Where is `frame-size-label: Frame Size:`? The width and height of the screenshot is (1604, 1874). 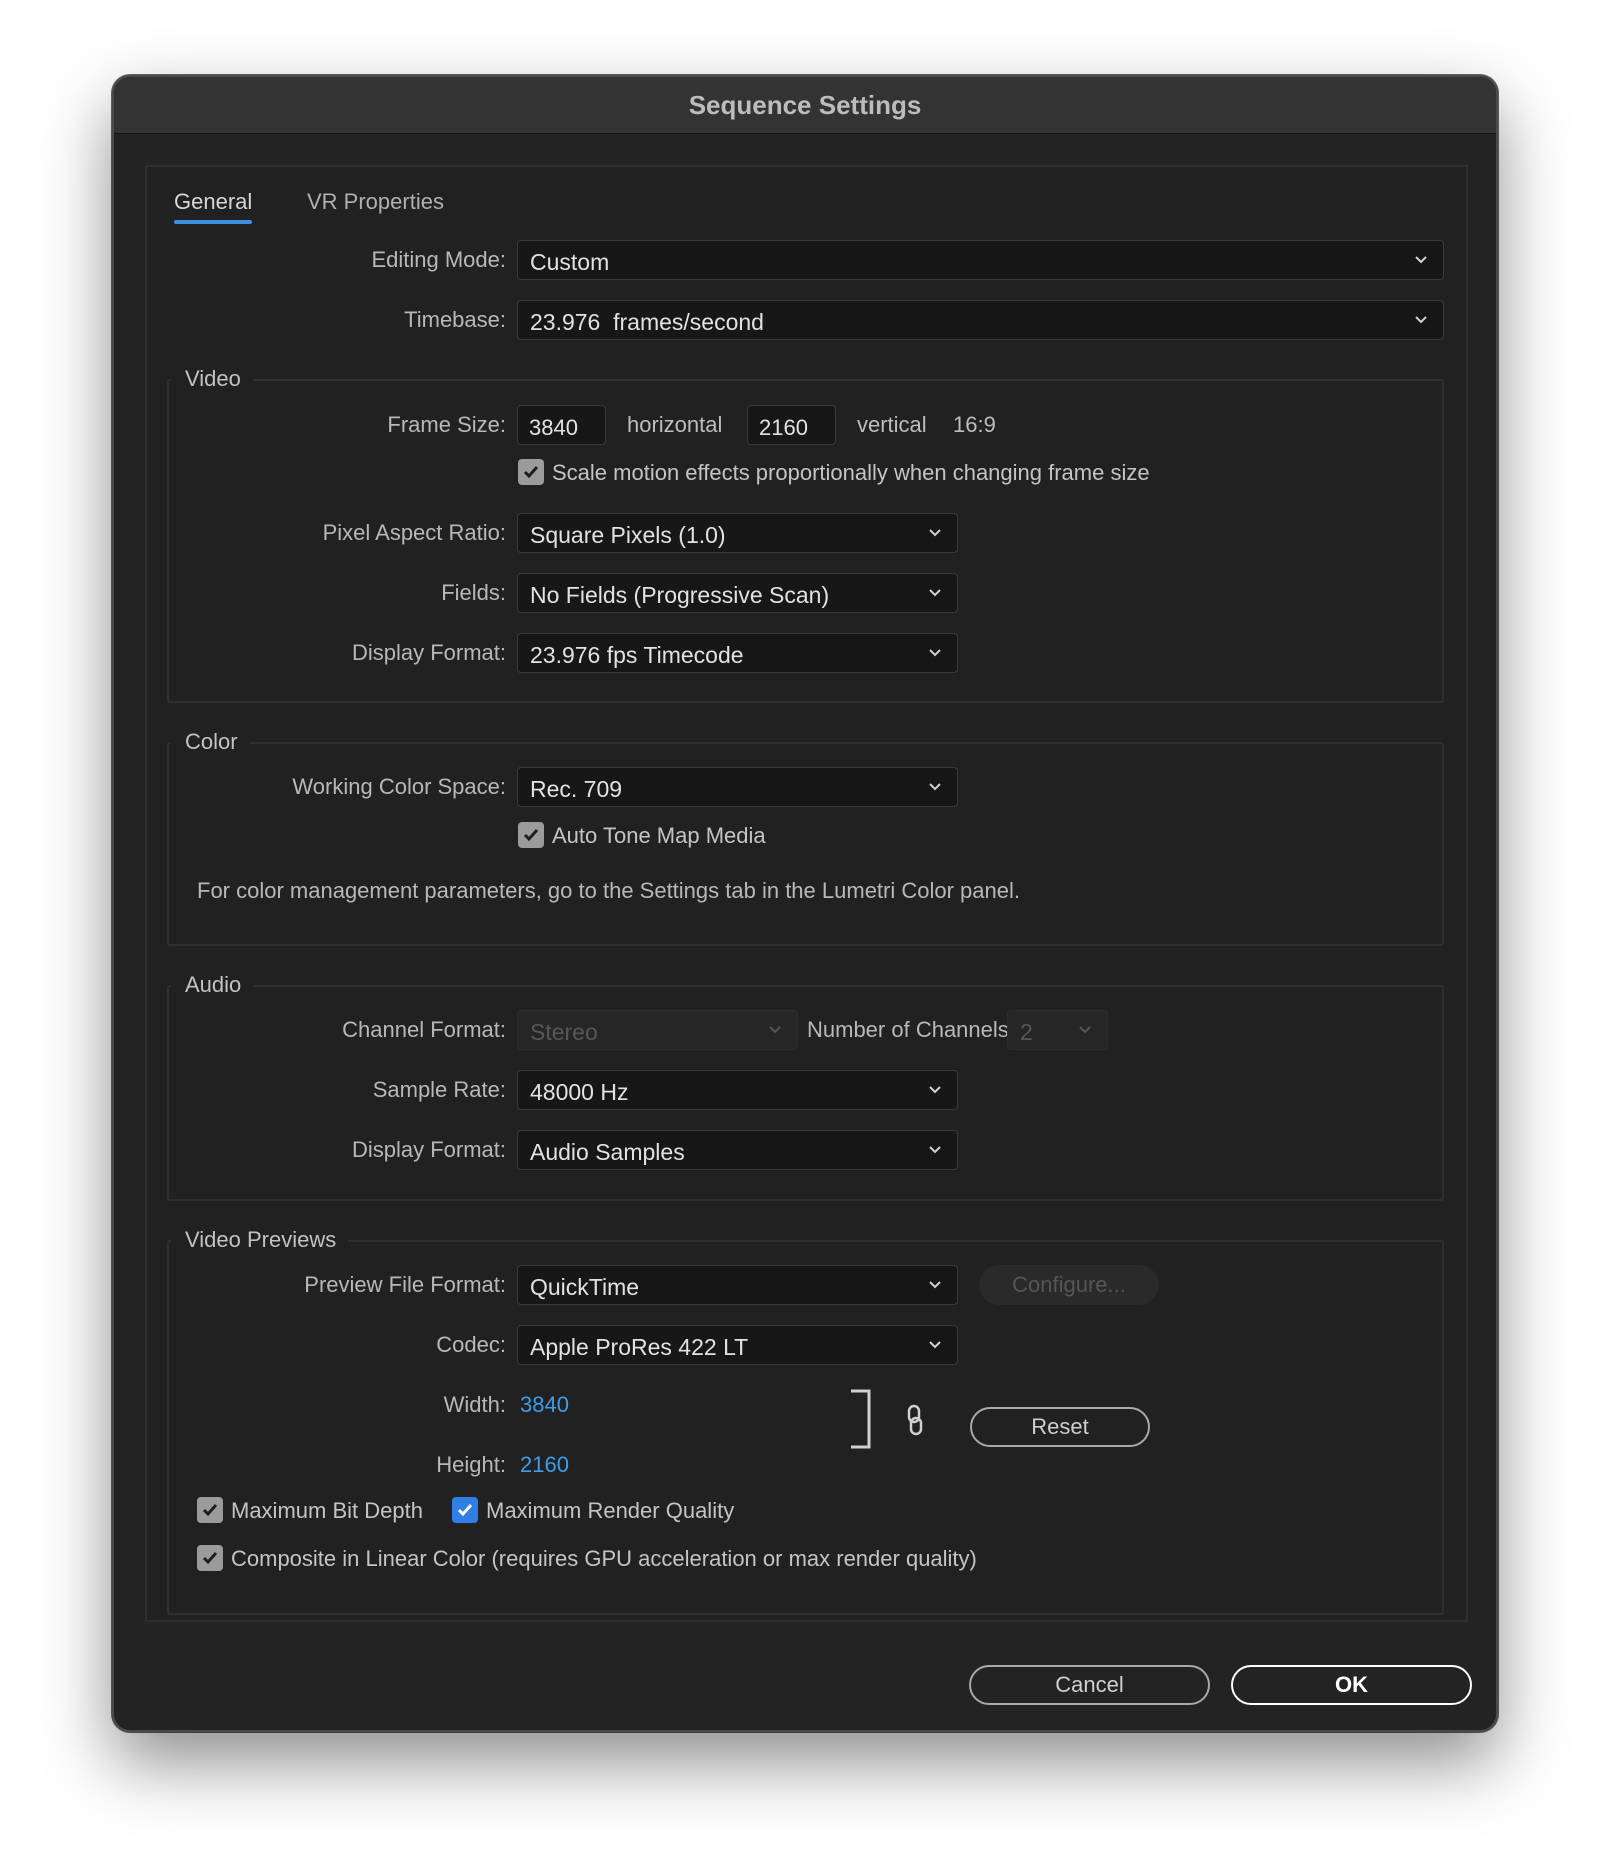 frame-size-label: Frame Size: is located at coordinates (446, 424).